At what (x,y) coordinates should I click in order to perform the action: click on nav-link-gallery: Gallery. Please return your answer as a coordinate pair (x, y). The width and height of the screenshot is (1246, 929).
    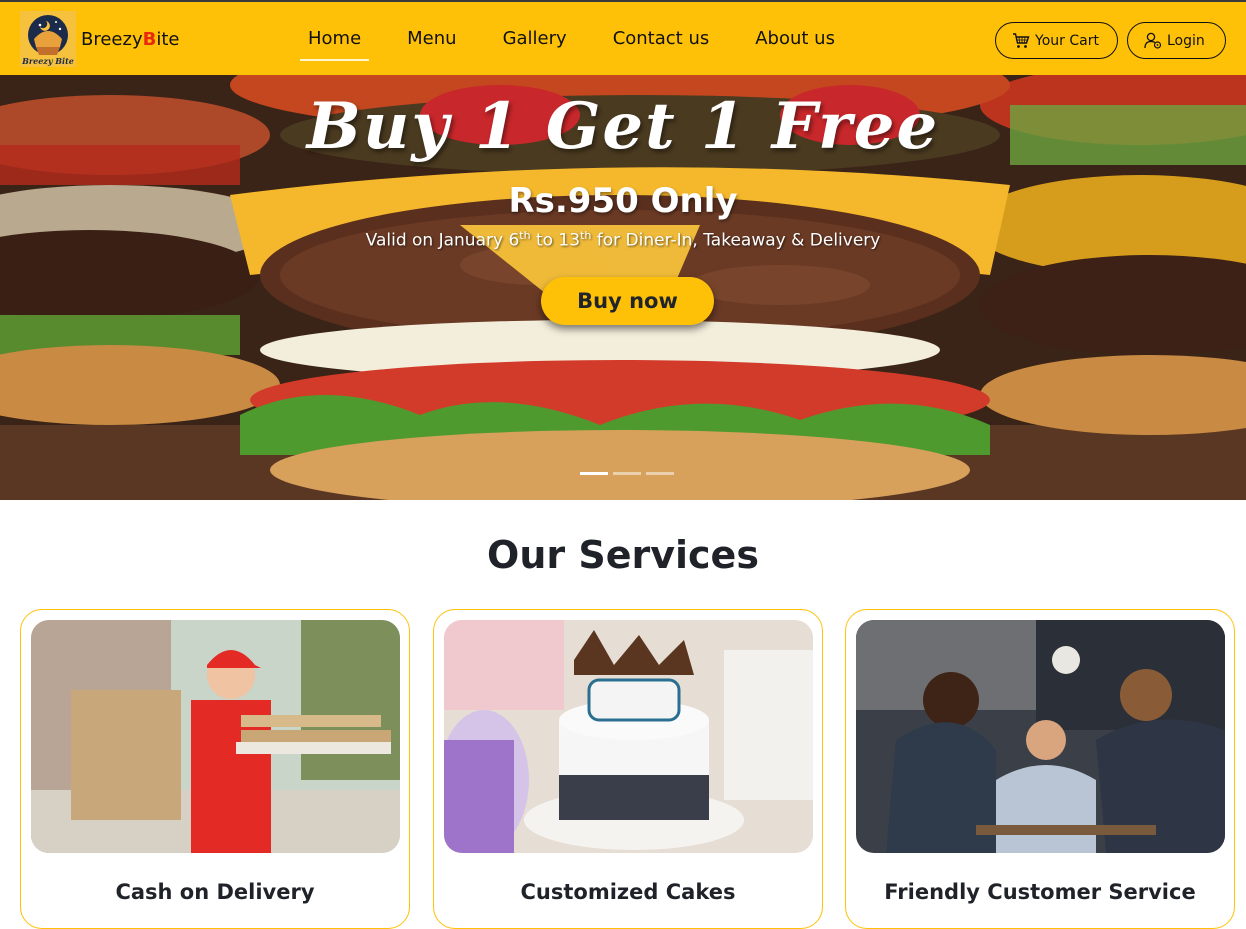
    Looking at the image, I should click on (535, 38).